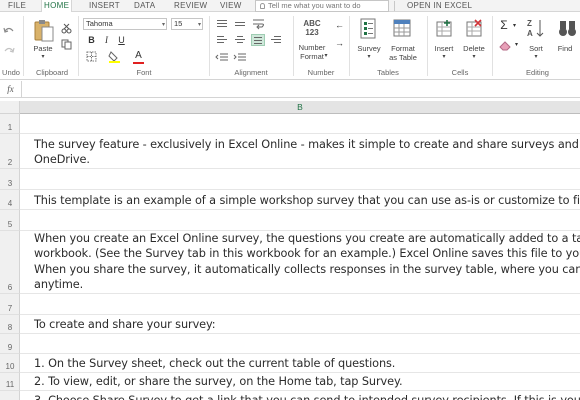 The width and height of the screenshot is (580, 400). I want to click on row-header: 5, so click(10, 220).